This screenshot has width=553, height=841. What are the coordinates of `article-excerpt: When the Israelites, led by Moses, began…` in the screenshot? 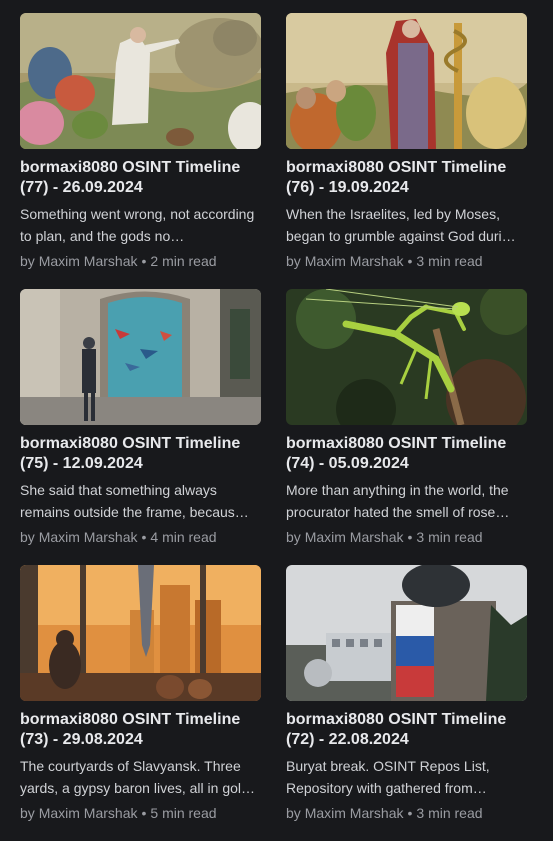 It's located at (401, 225).